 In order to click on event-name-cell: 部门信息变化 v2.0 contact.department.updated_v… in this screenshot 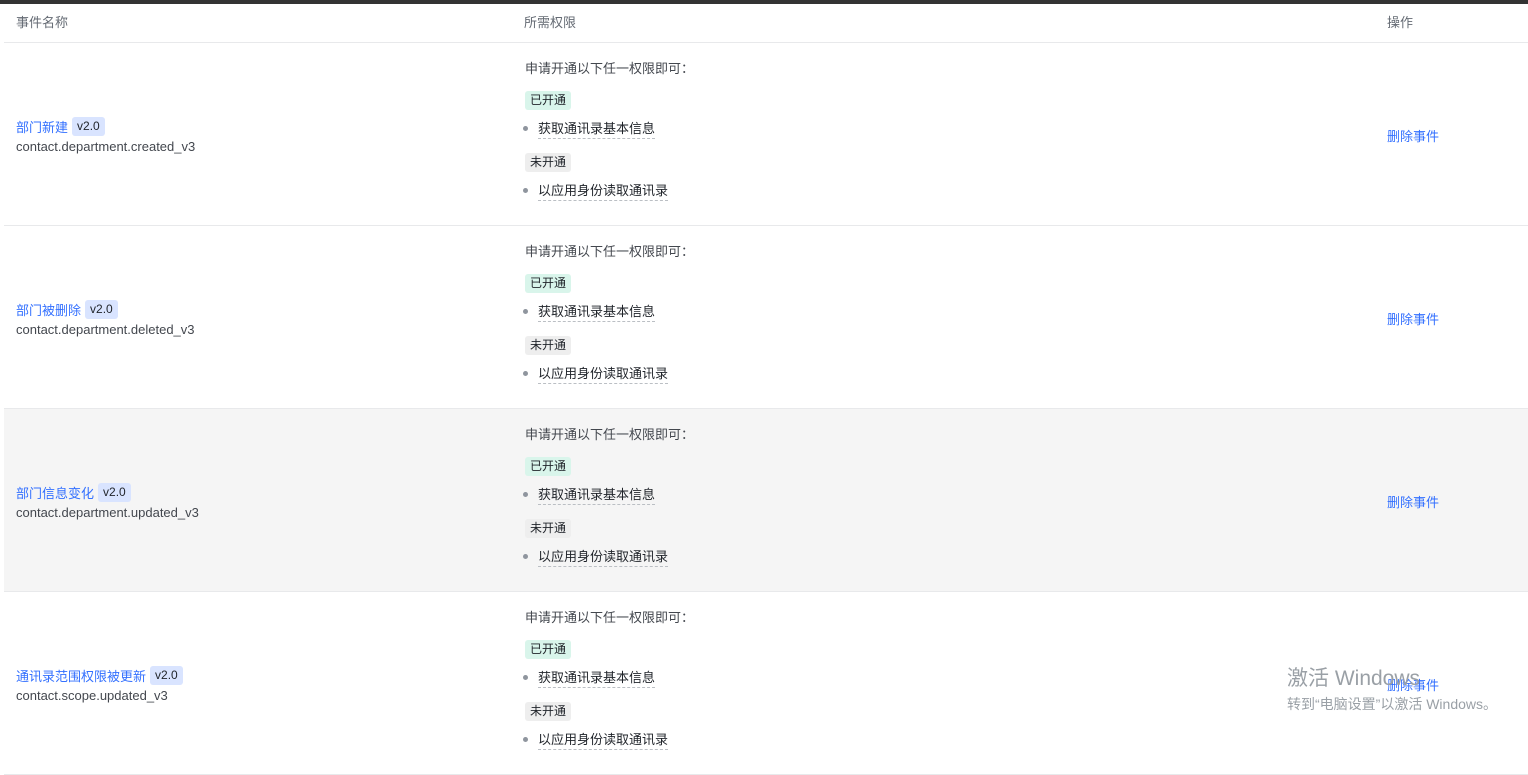, I will do `click(107, 501)`.